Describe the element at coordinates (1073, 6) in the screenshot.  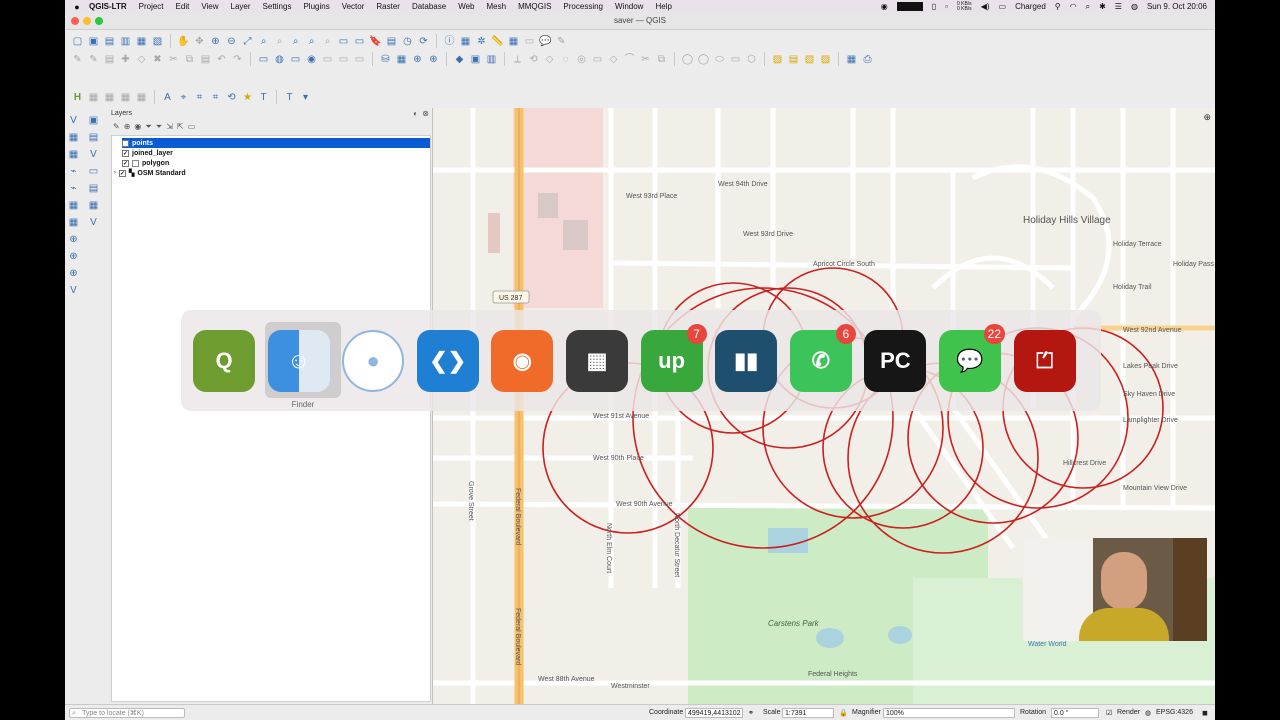
I see `wifi-icon: ◠` at that location.